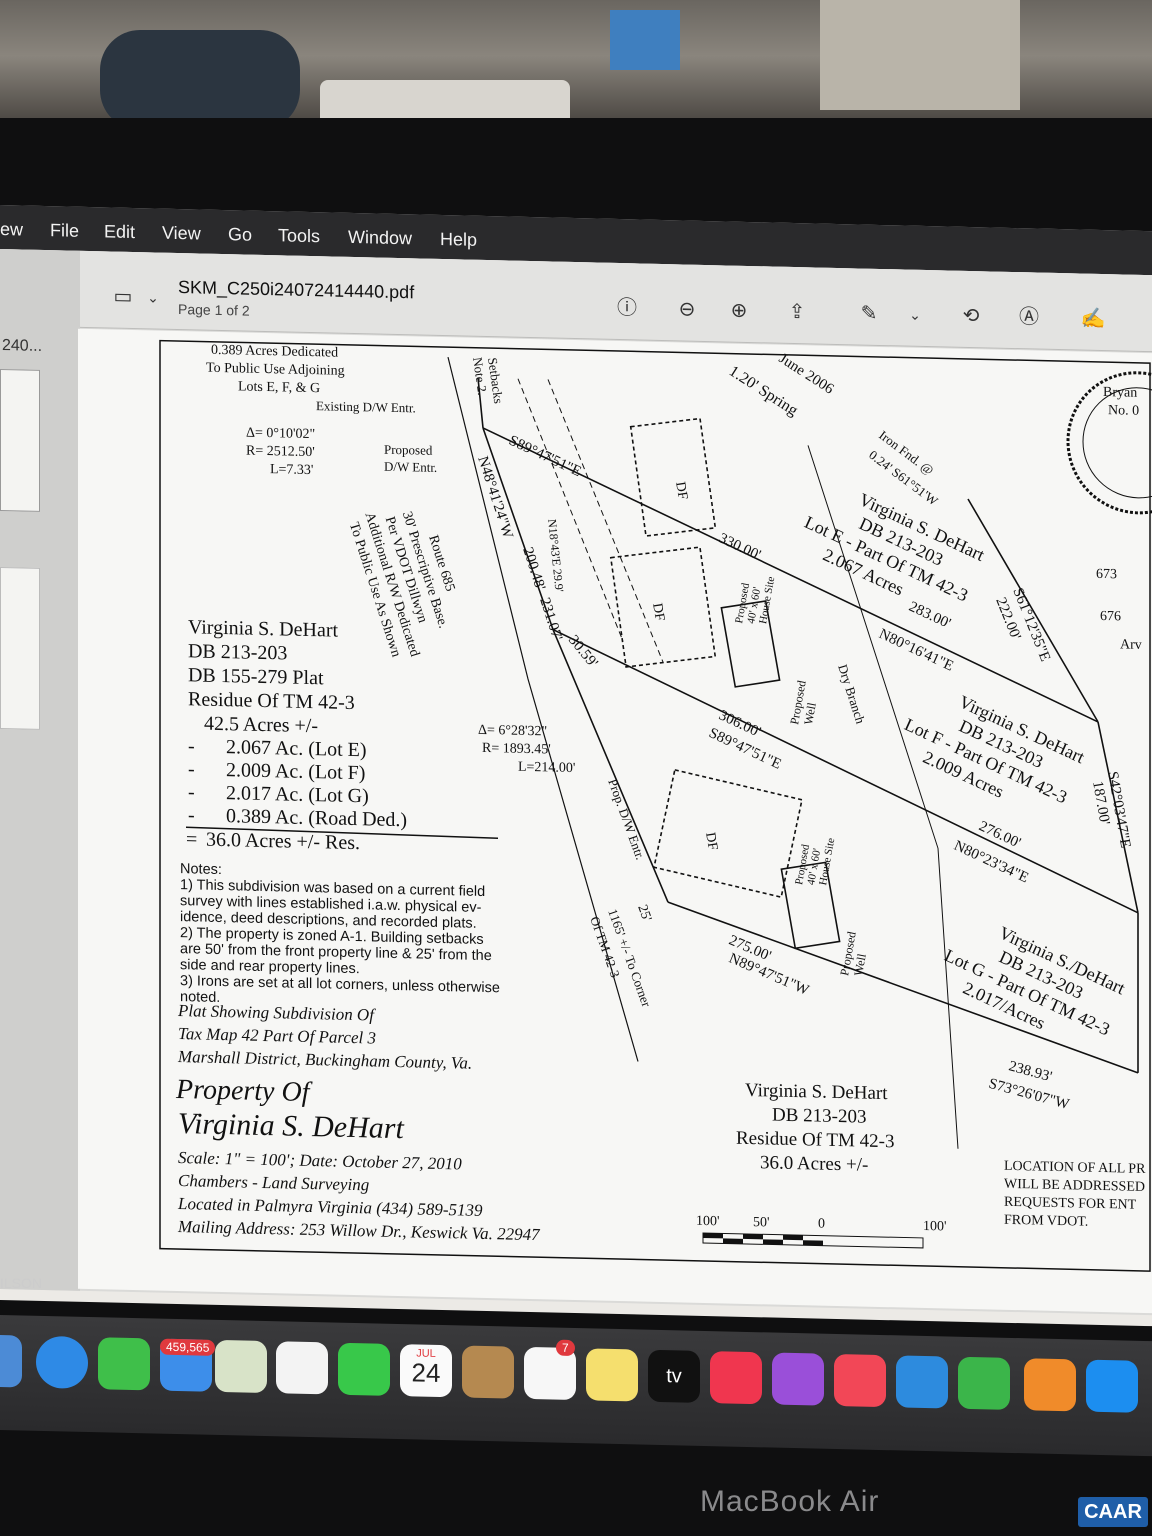  I want to click on notes-icon, so click(612, 1375).